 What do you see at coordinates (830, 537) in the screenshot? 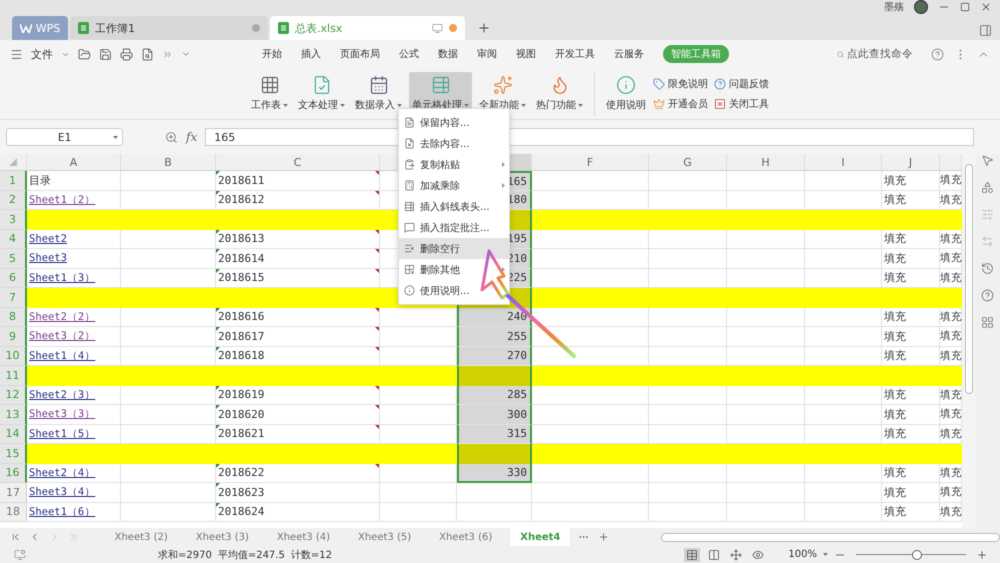
I see `horizontal-scrollbar` at bounding box center [830, 537].